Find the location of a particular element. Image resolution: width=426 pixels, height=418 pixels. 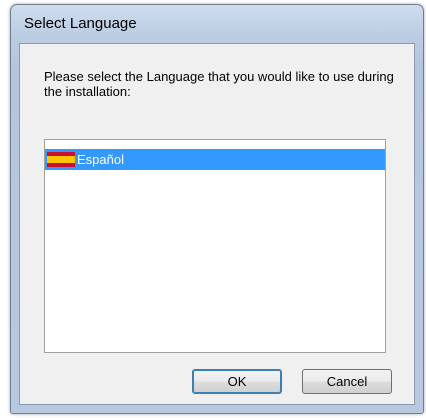

cancel-button: Cancel is located at coordinates (347, 381).